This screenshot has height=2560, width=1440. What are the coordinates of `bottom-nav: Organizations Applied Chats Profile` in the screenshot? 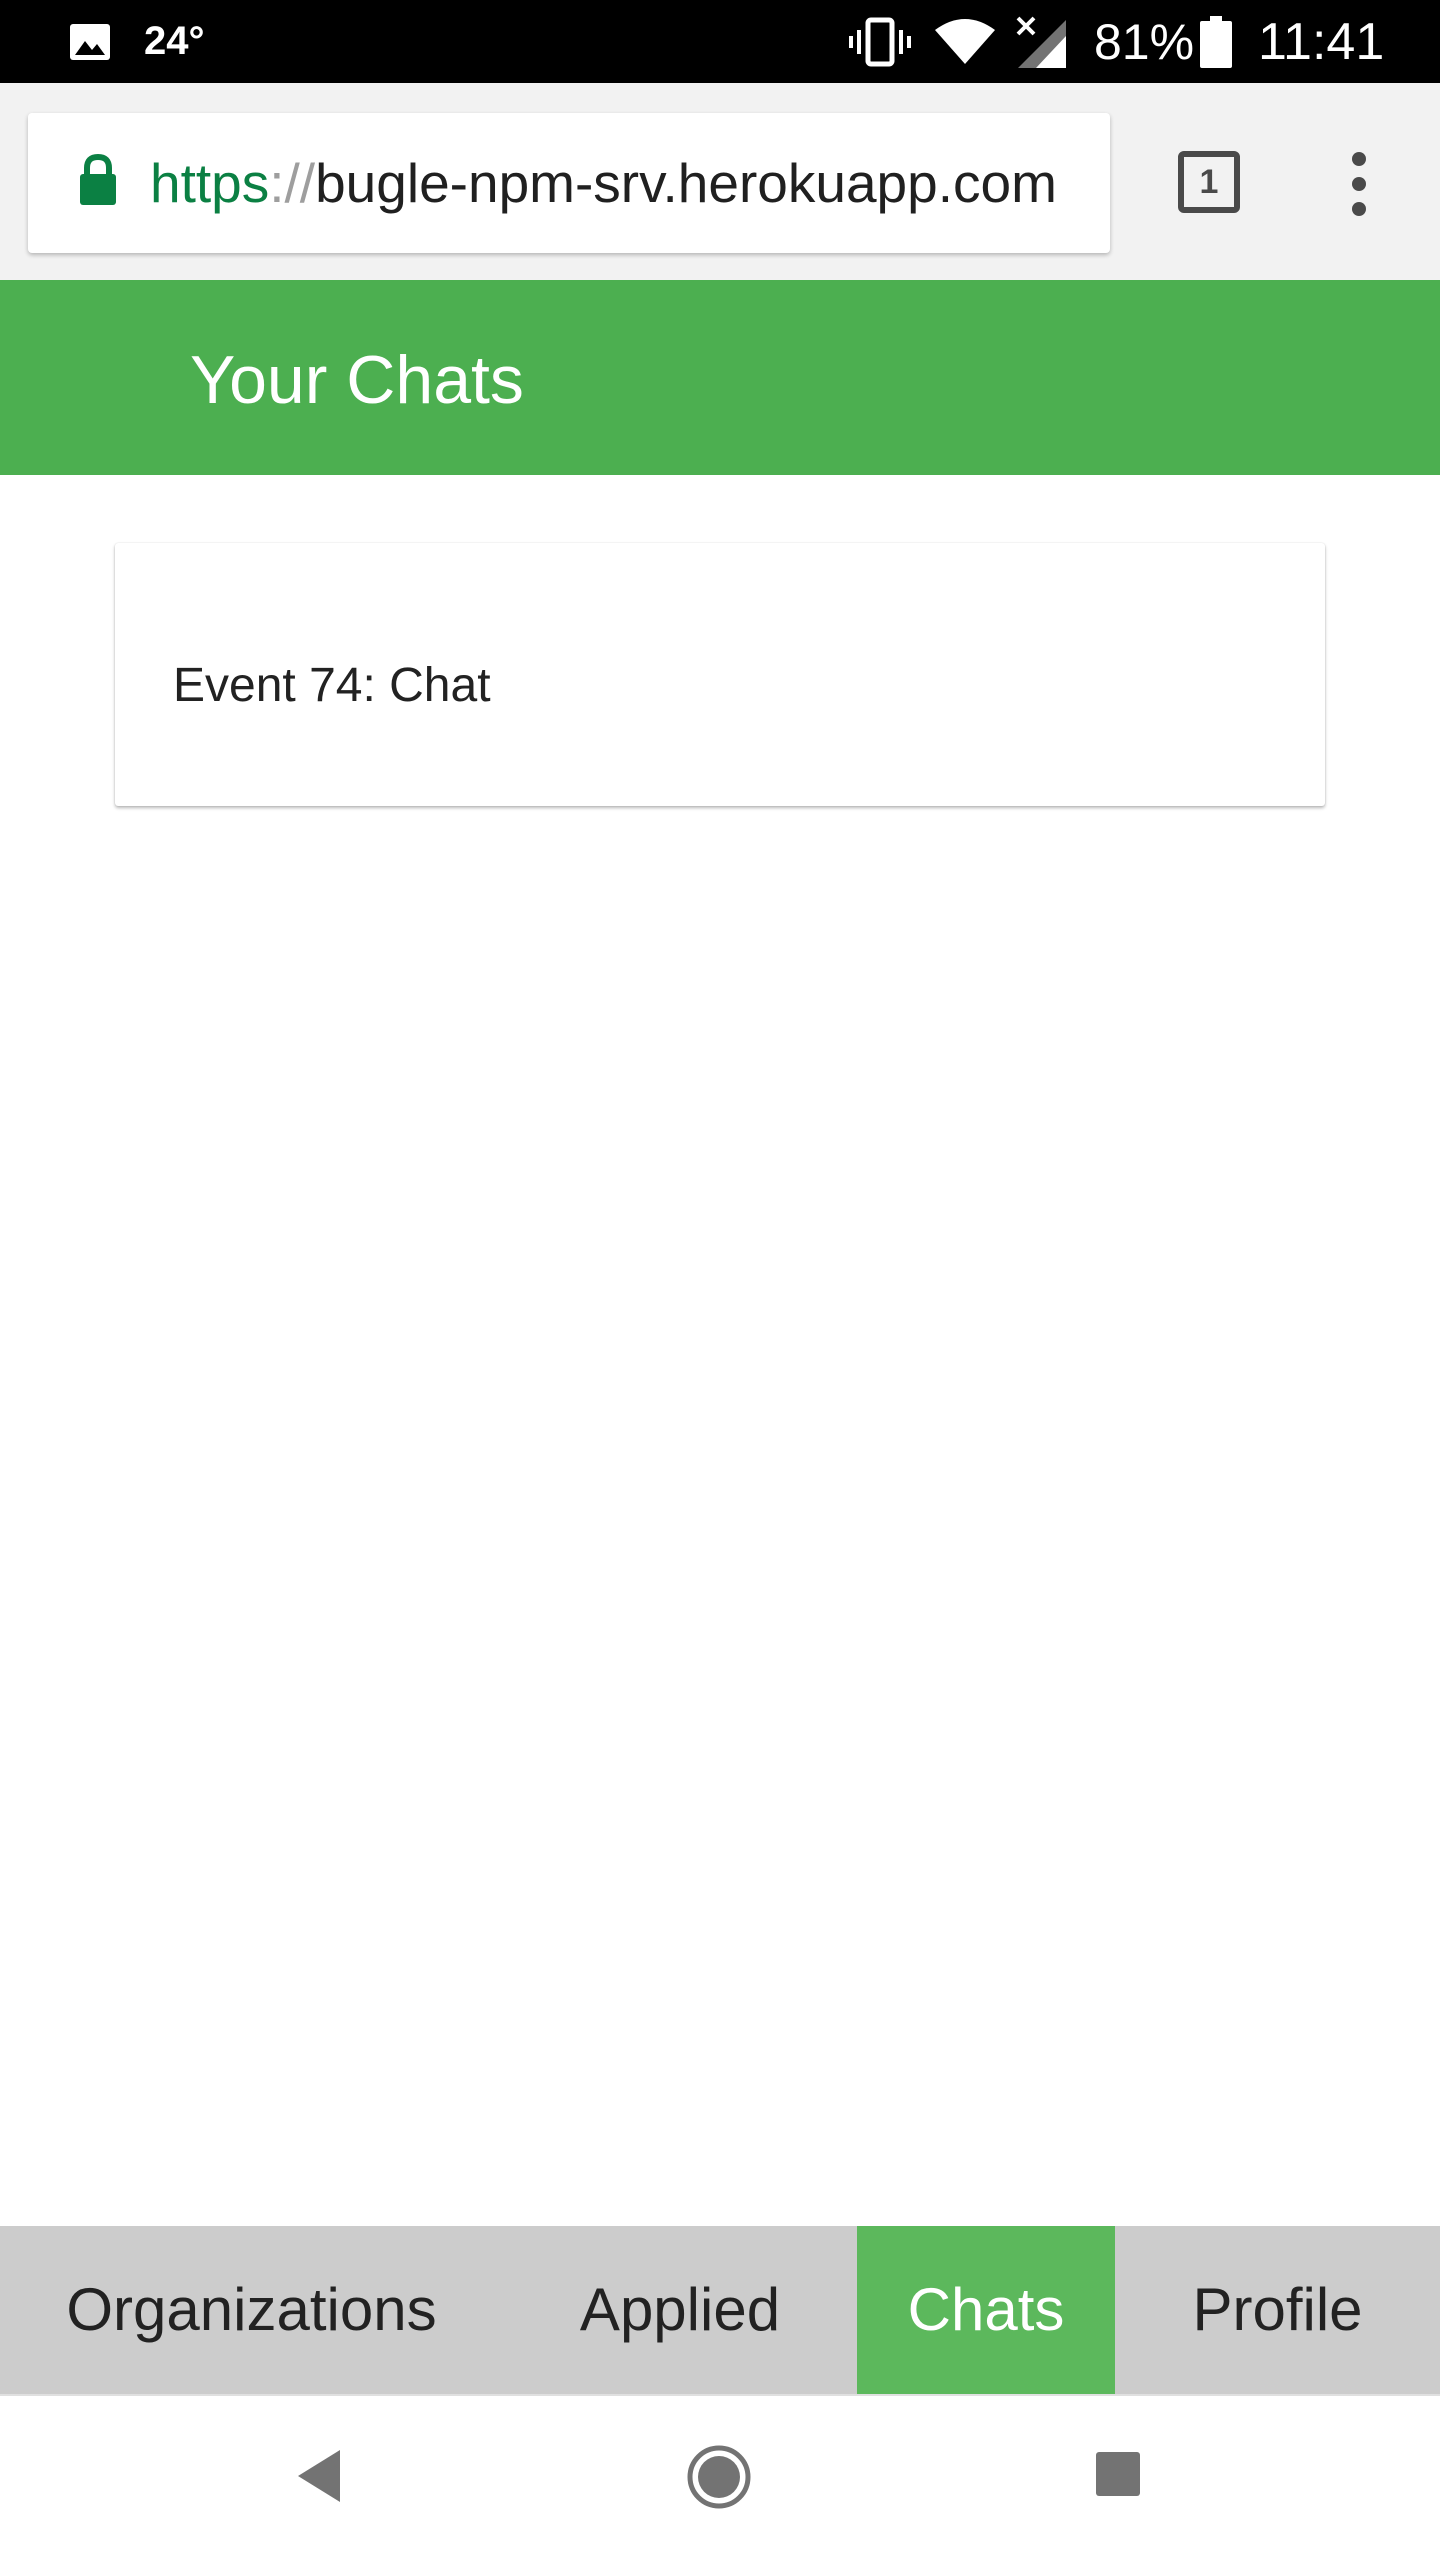 It's located at (720, 2311).